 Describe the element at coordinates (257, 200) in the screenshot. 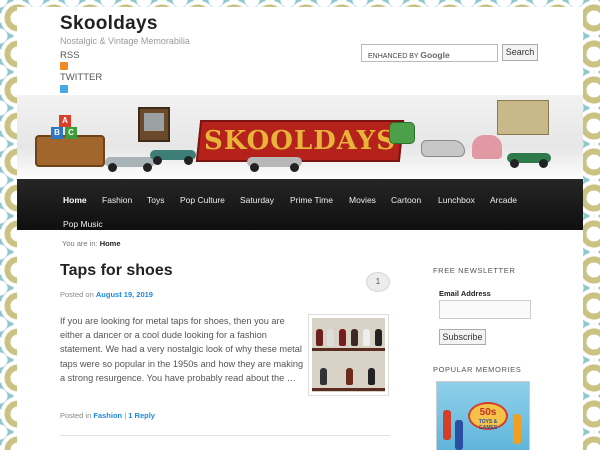

I see `nav-item-saturday: Saturday` at that location.